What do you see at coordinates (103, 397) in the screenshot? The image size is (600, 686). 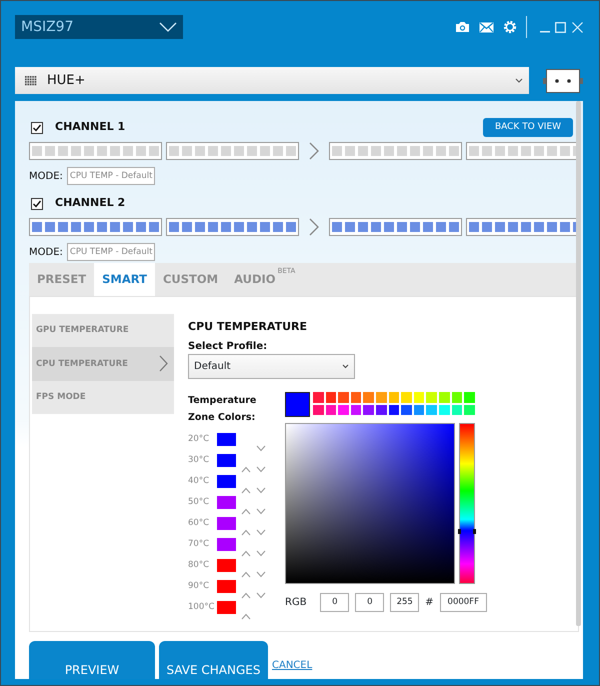 I see `mode-item: FPS MODE` at bounding box center [103, 397].